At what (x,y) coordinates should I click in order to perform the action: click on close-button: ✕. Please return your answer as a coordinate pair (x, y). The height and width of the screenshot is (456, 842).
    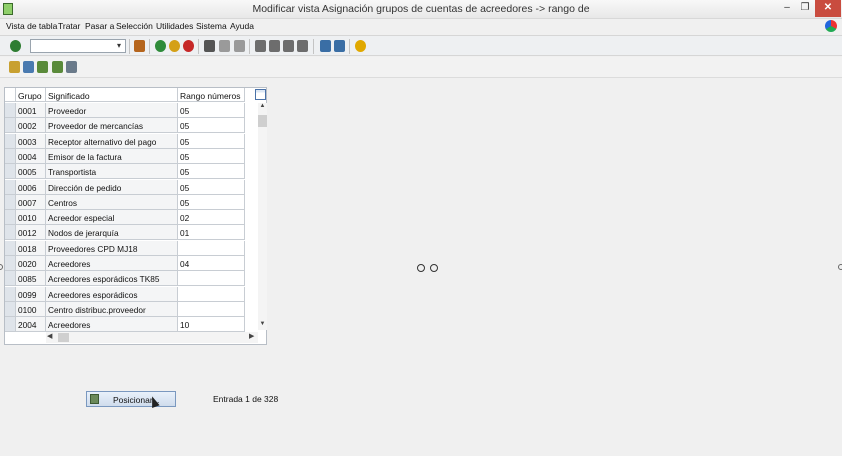
    Looking at the image, I should click on (828, 8).